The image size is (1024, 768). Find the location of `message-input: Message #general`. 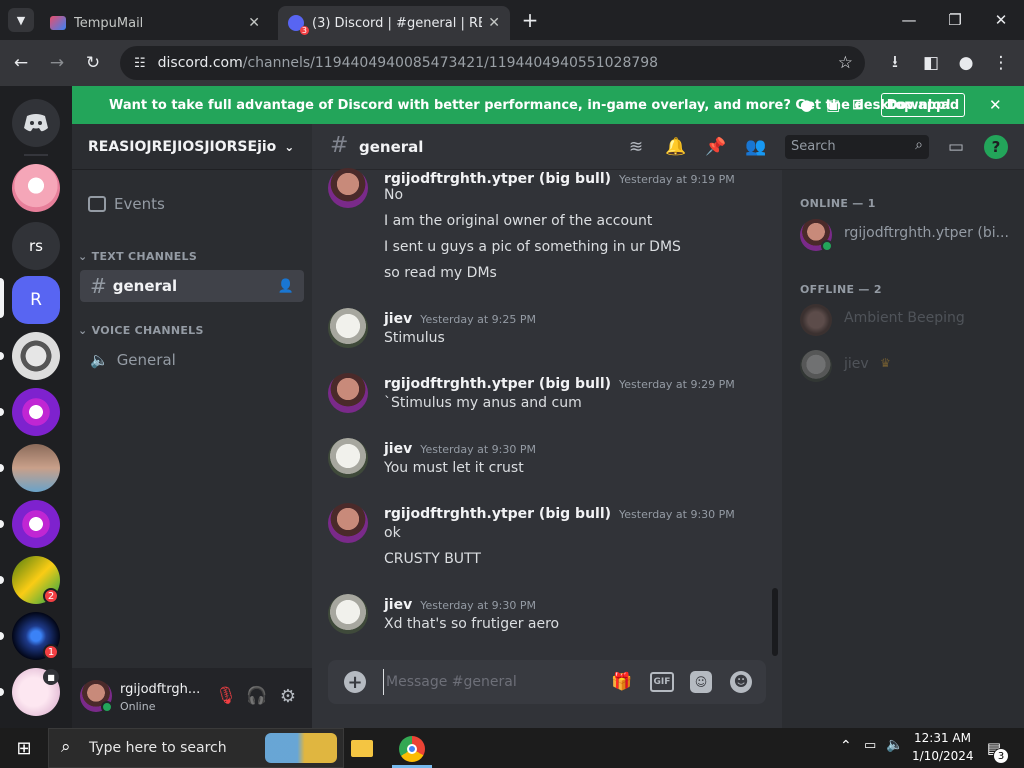

message-input: Message #general is located at coordinates (483, 682).